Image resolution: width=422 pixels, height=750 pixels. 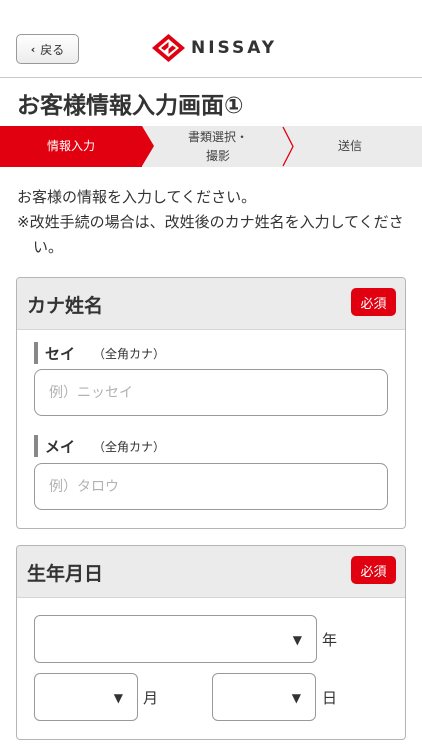 What do you see at coordinates (330, 640) in the screenshot?
I see `year-unit: 年` at bounding box center [330, 640].